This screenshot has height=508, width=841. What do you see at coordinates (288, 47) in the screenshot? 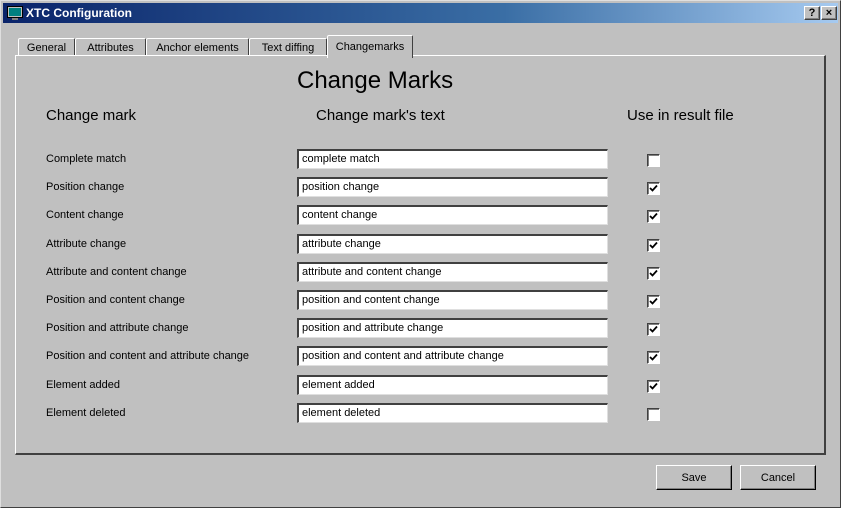
I see `tab-text-diffing: Text diffing` at bounding box center [288, 47].